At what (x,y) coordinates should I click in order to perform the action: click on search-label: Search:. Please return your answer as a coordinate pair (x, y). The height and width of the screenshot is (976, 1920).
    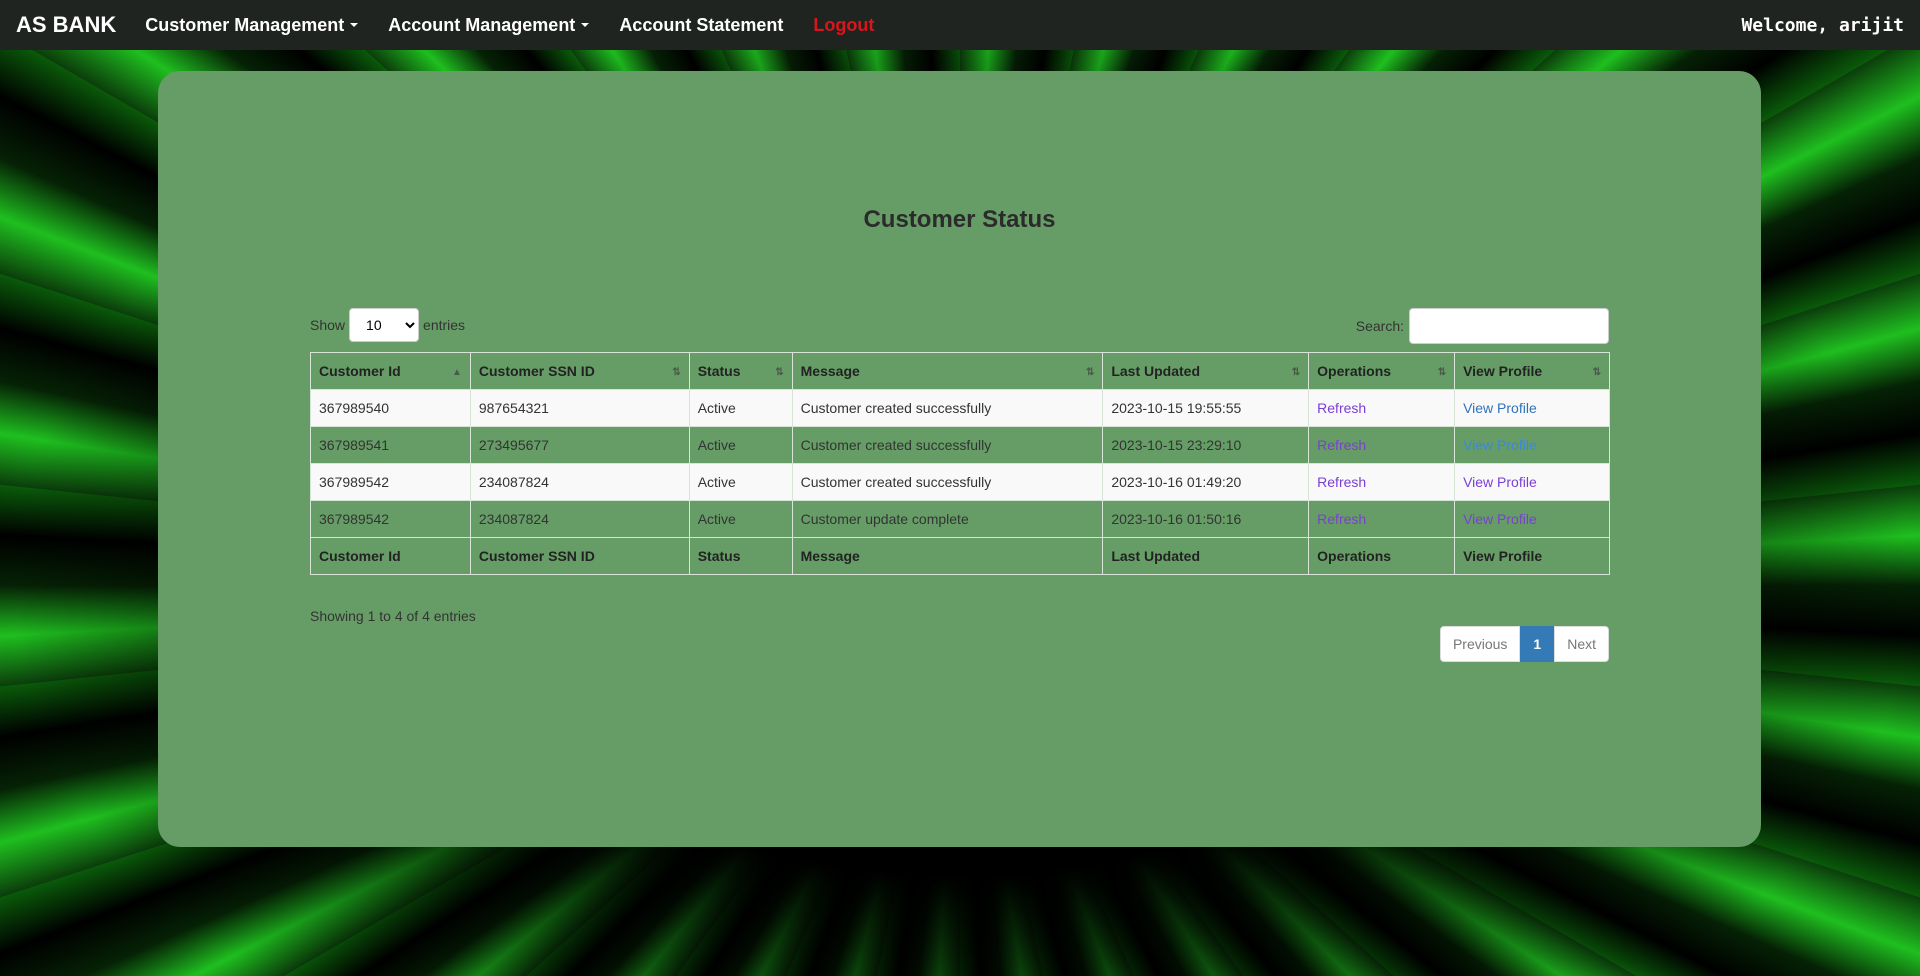
    Looking at the image, I should click on (1379, 326).